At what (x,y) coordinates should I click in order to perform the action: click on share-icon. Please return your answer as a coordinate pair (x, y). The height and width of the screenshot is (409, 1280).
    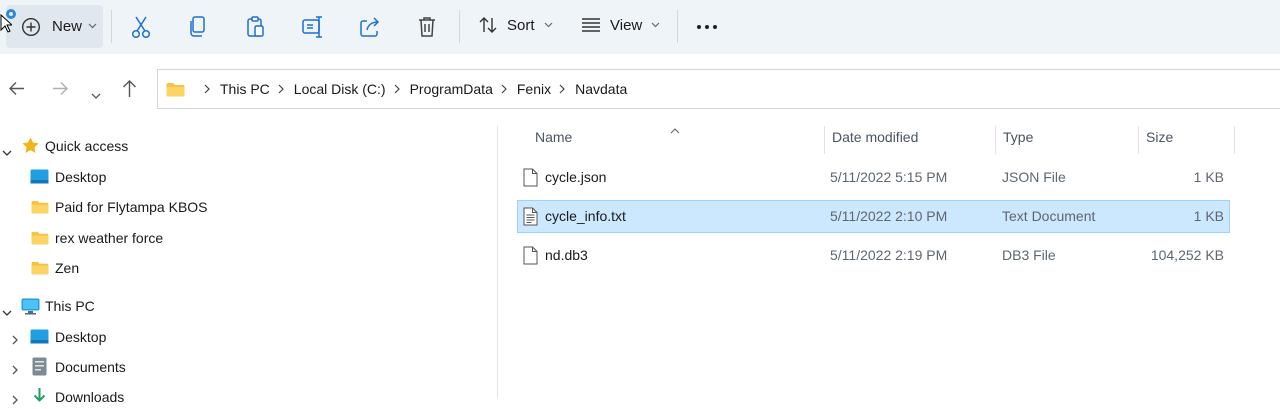
    Looking at the image, I should click on (370, 27).